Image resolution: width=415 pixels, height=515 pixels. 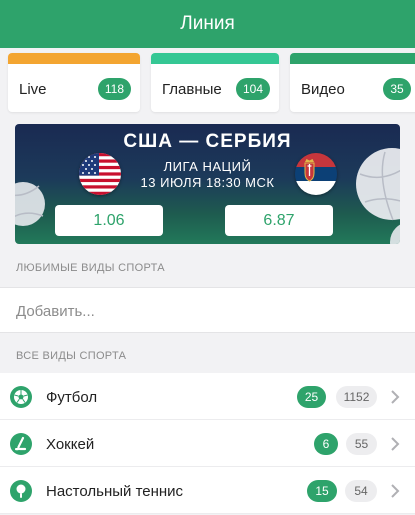 What do you see at coordinates (322, 491) in the screenshot?
I see `live-count-badge: 15` at bounding box center [322, 491].